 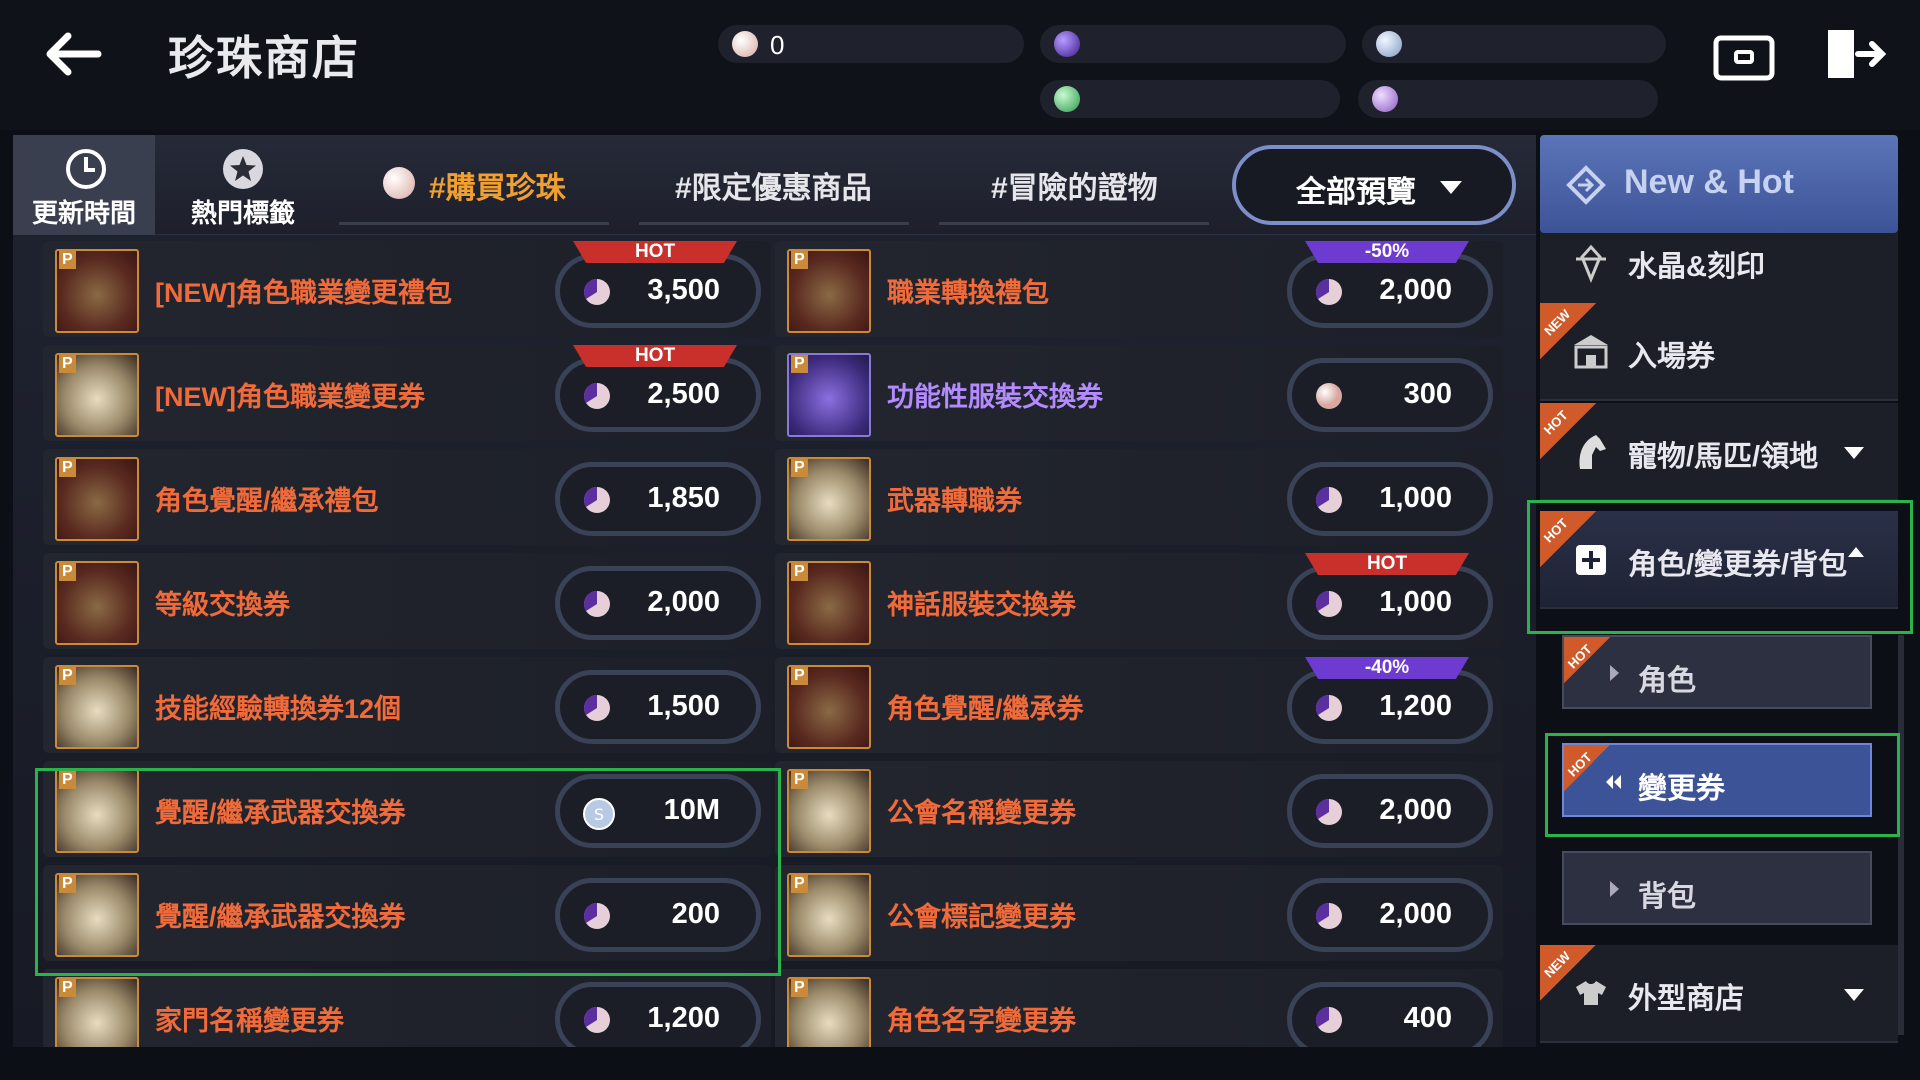 What do you see at coordinates (407, 289) in the screenshot?
I see `shop-item: P [NEW]角色職業變更禮包 3,500 HOT` at bounding box center [407, 289].